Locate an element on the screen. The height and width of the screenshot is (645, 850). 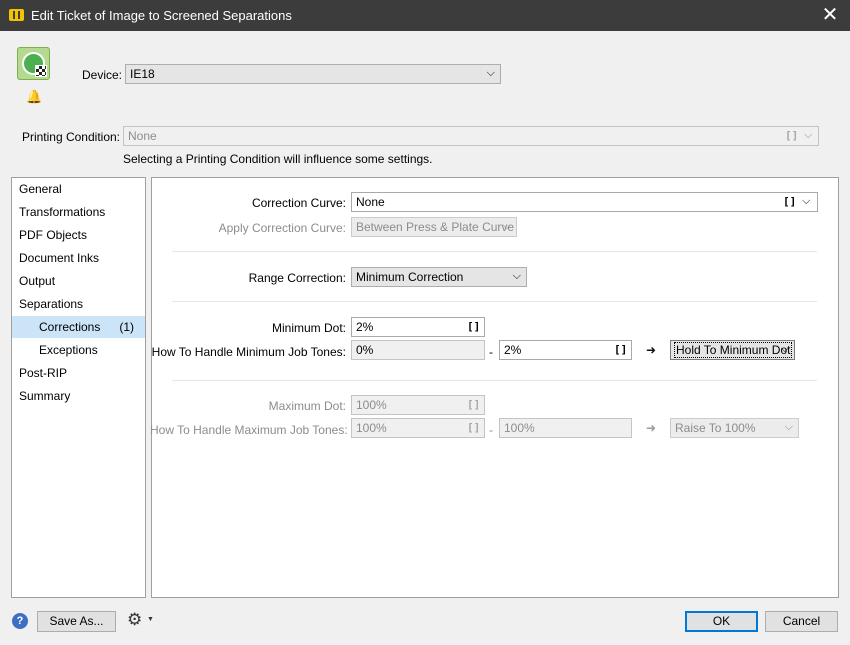
sidebar-item-separations: Separations is located at coordinates (78, 304).